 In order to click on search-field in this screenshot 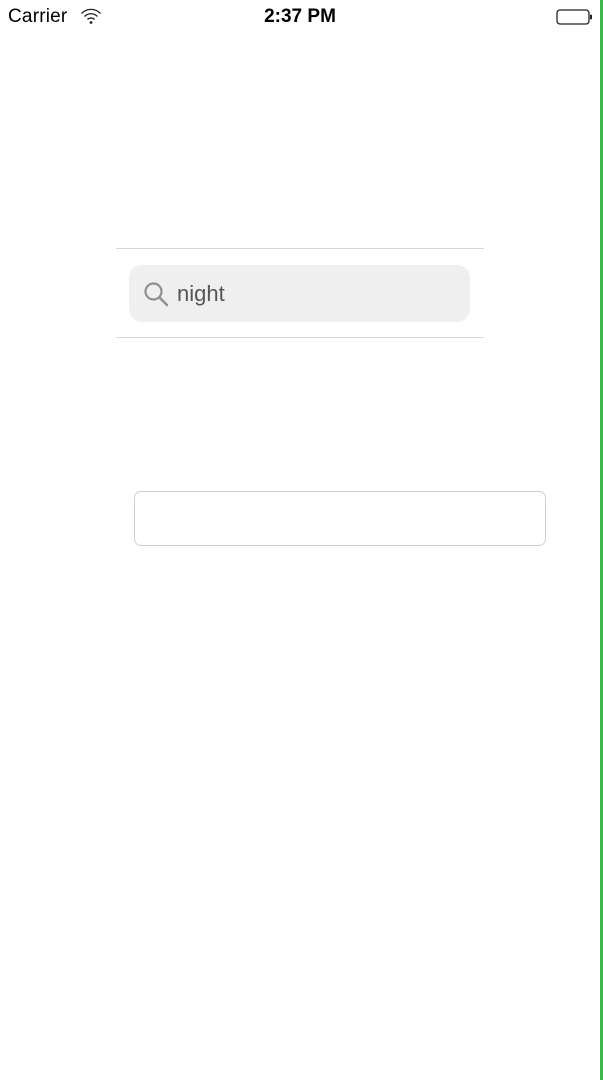, I will do `click(299, 293)`.